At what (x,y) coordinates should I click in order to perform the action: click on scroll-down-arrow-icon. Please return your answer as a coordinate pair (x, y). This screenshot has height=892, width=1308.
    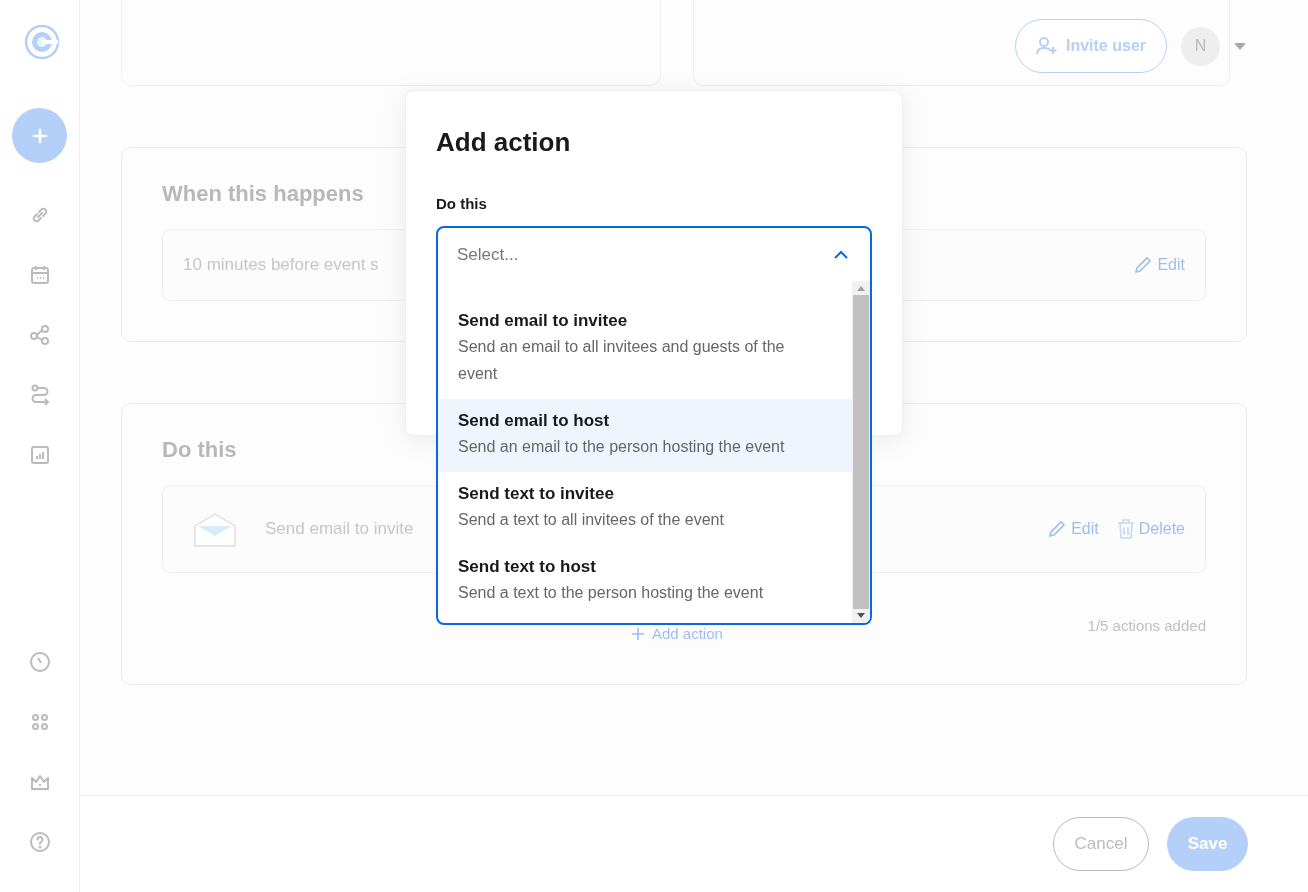
    Looking at the image, I should click on (861, 616).